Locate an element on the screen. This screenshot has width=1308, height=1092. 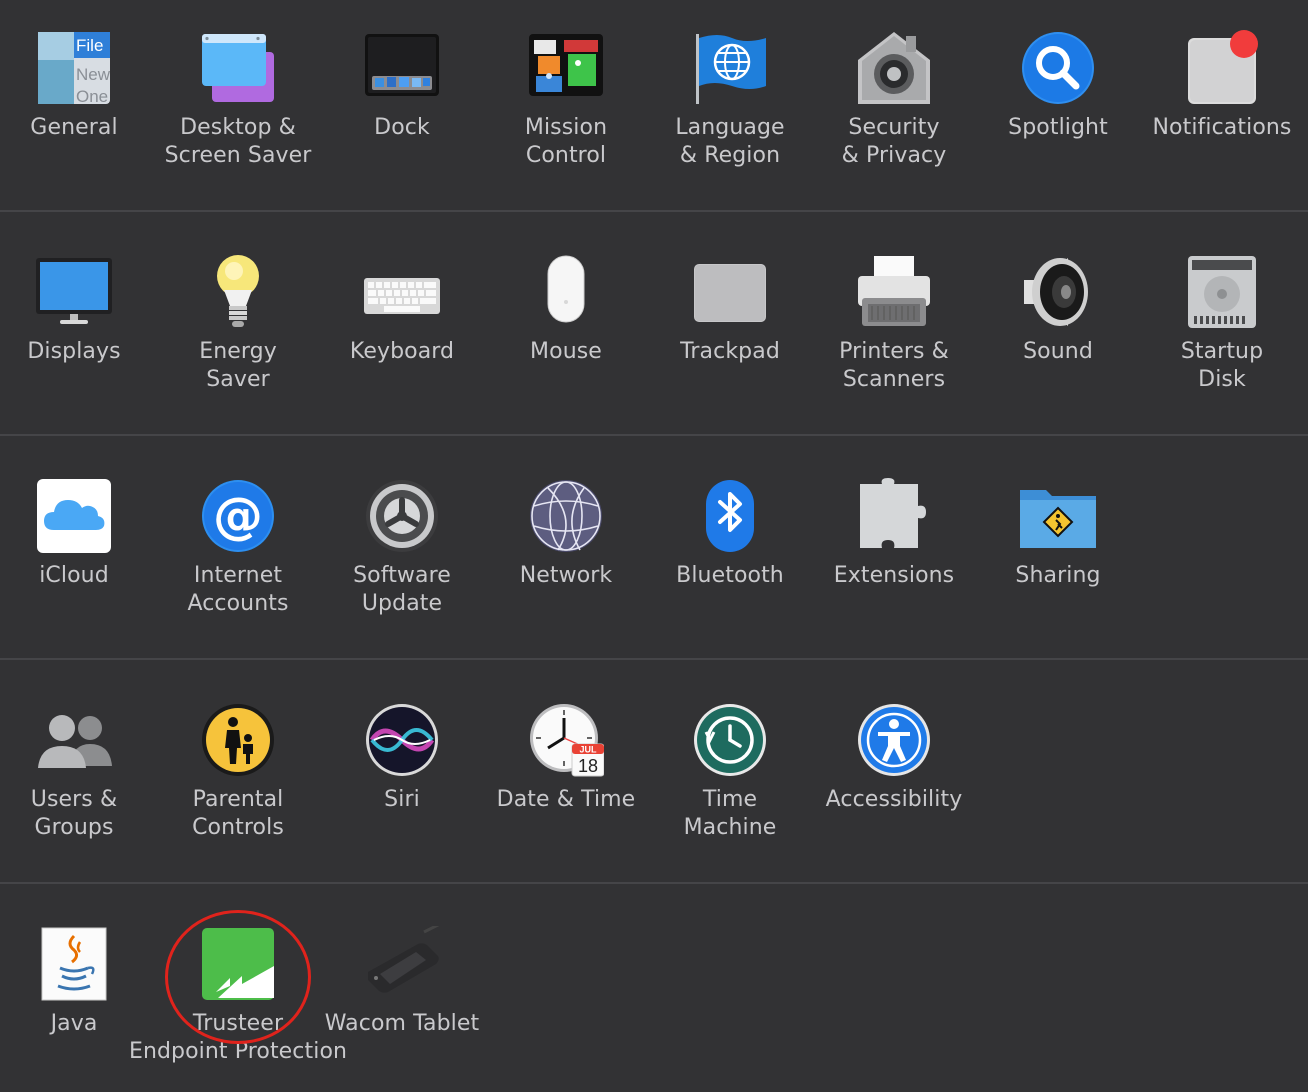
pref-pane-displays: Displays is located at coordinates (78, 329).